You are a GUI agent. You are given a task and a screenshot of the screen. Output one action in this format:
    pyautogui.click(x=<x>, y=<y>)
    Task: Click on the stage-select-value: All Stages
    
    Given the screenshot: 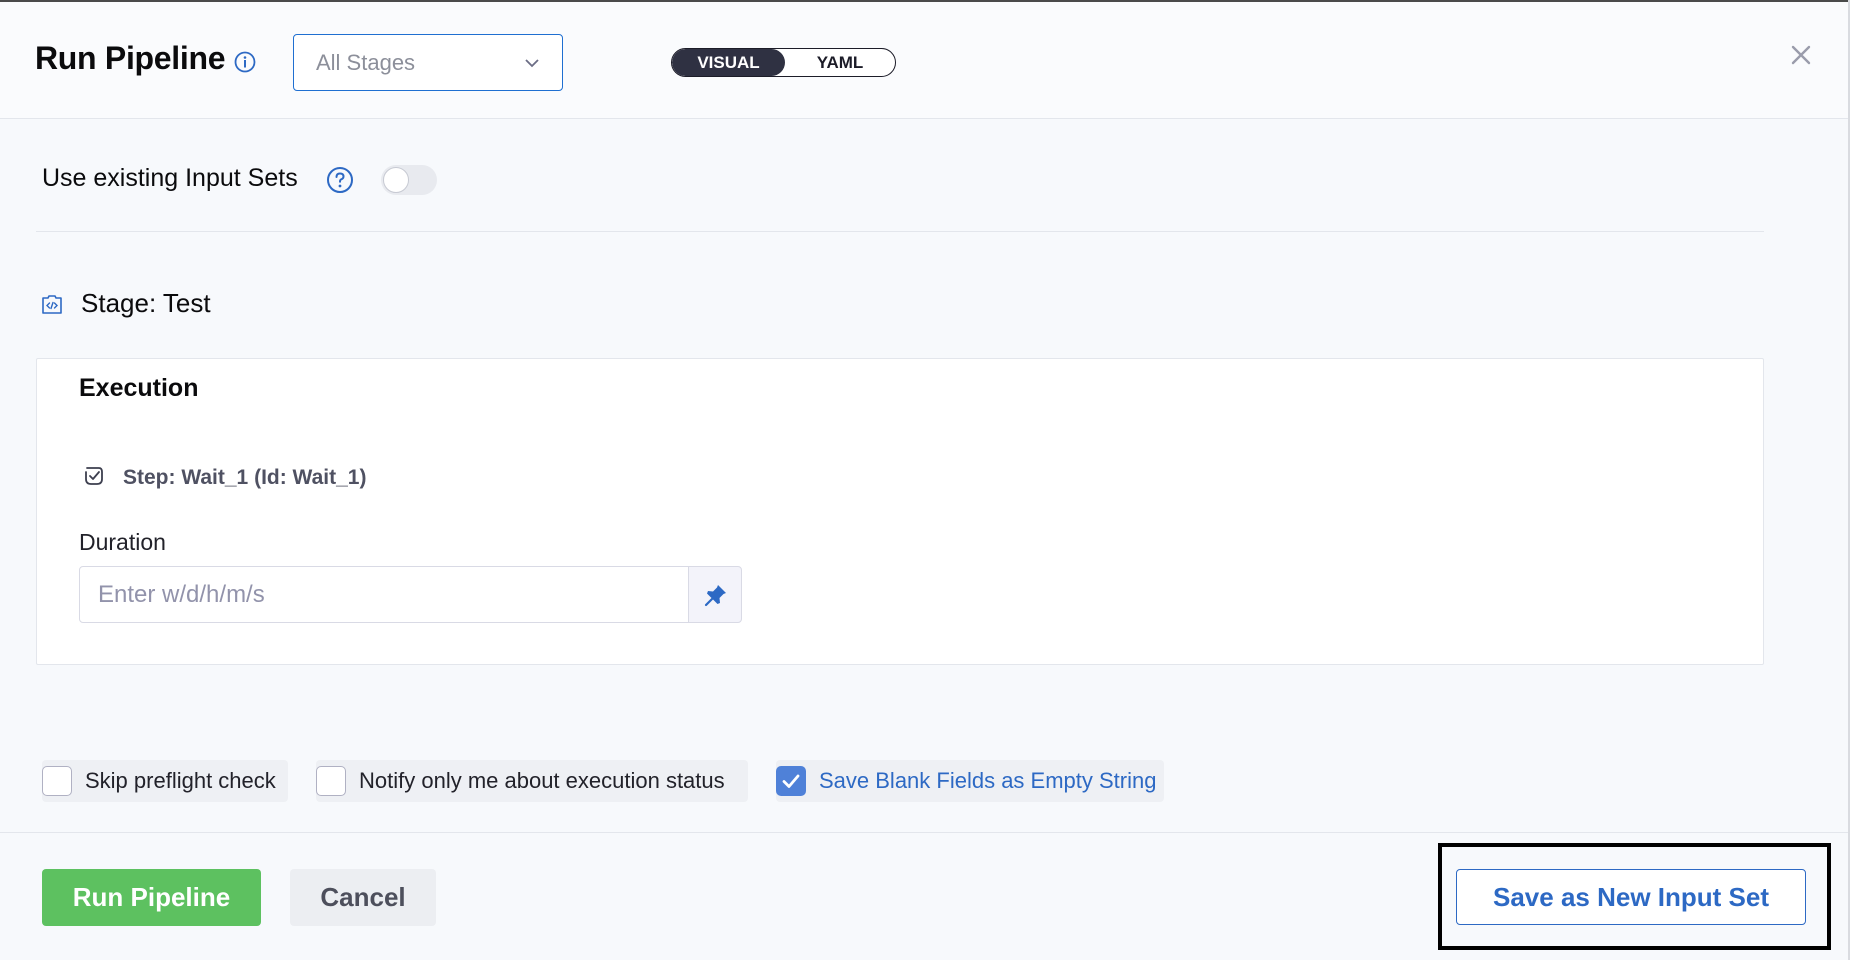 What is the action you would take?
    pyautogui.click(x=366, y=62)
    